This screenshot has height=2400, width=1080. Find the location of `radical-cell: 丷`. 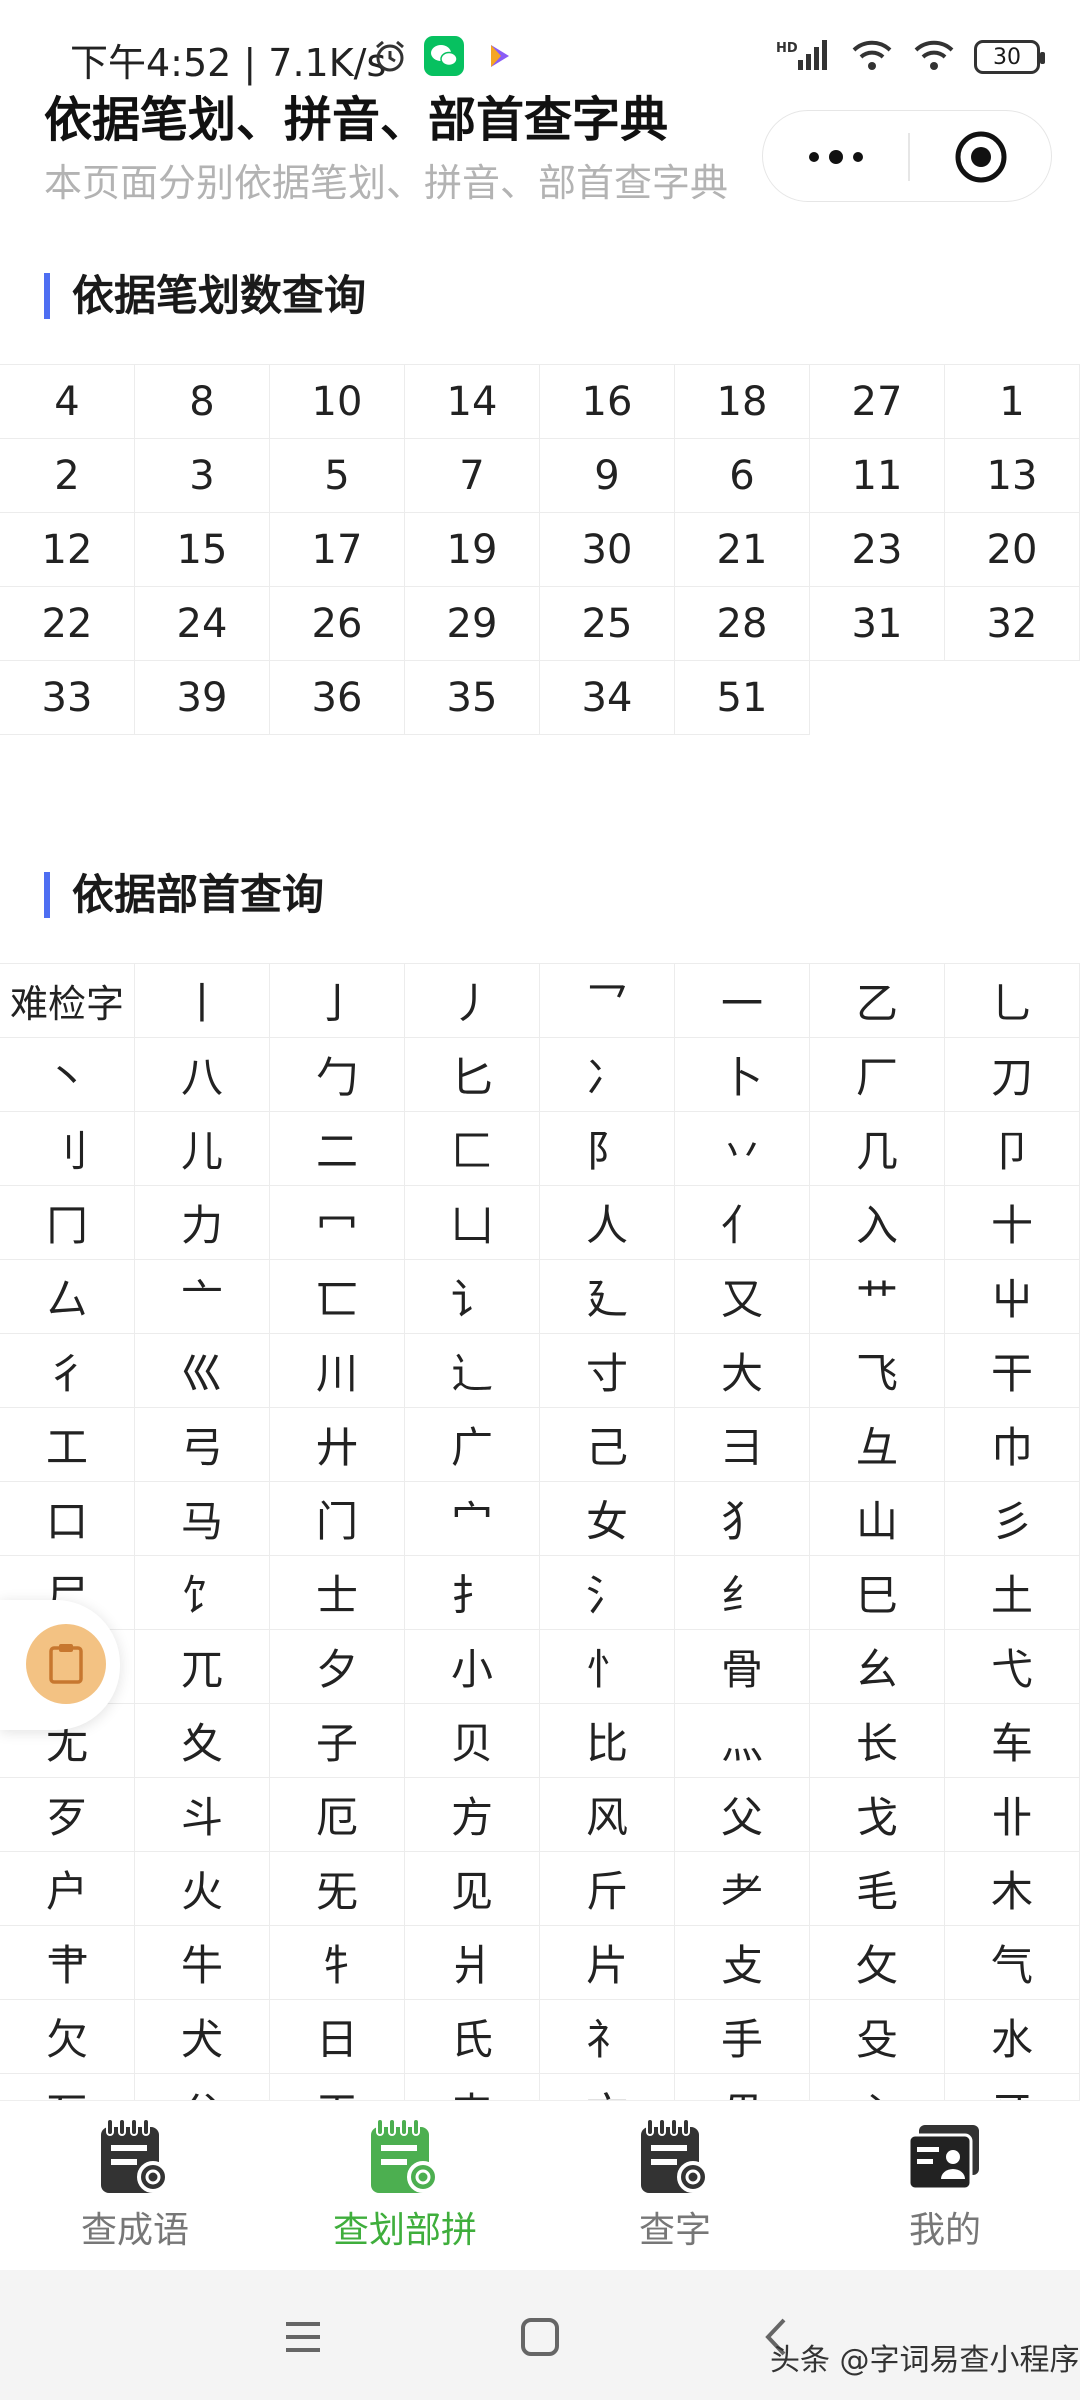

radical-cell: 丷 is located at coordinates (742, 1149).